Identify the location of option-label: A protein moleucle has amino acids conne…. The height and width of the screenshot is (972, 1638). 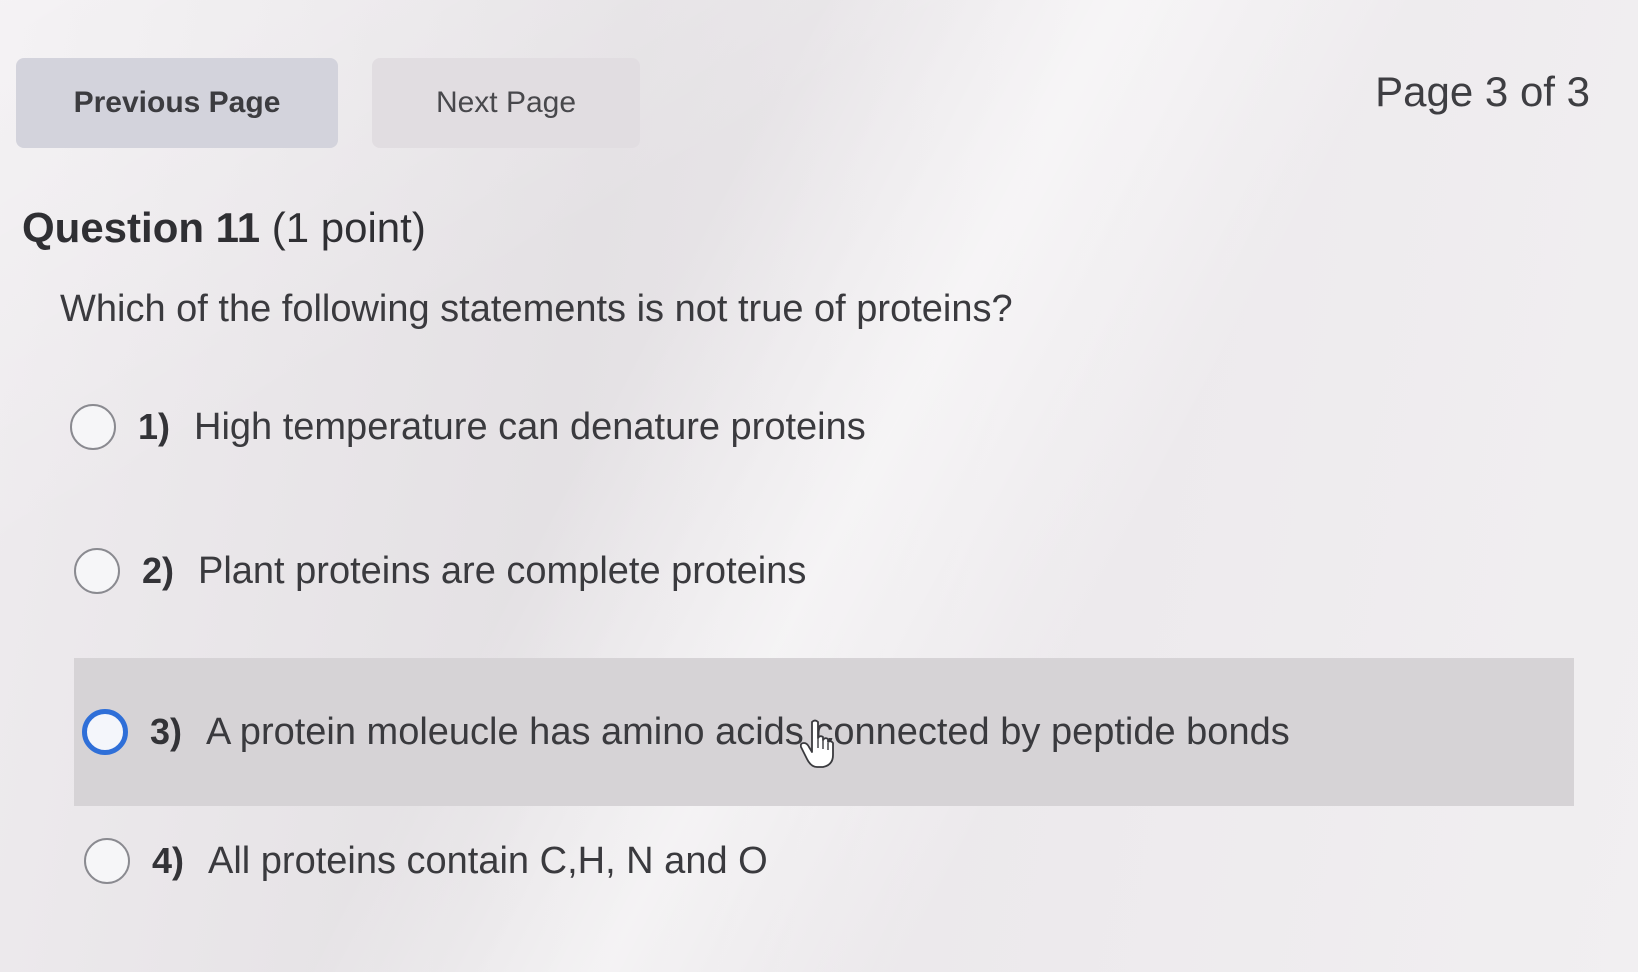
(748, 732).